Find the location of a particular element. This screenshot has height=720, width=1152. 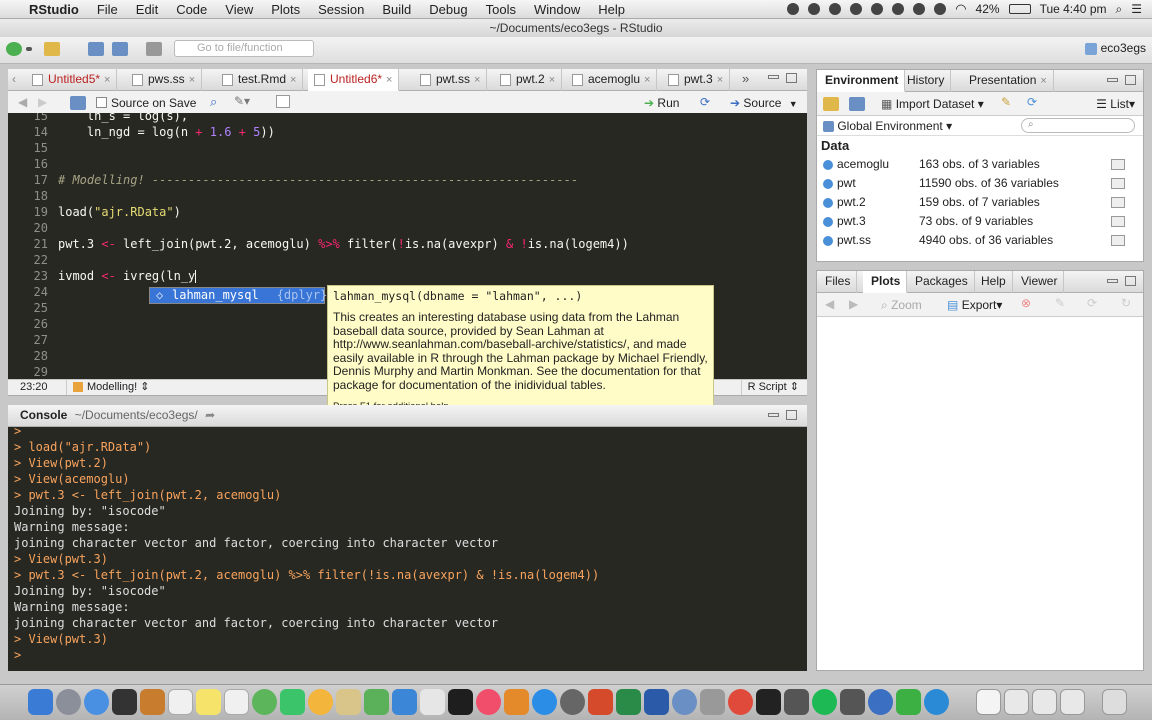

tab-test-rmd: test.Rmd × is located at coordinates (260, 80).